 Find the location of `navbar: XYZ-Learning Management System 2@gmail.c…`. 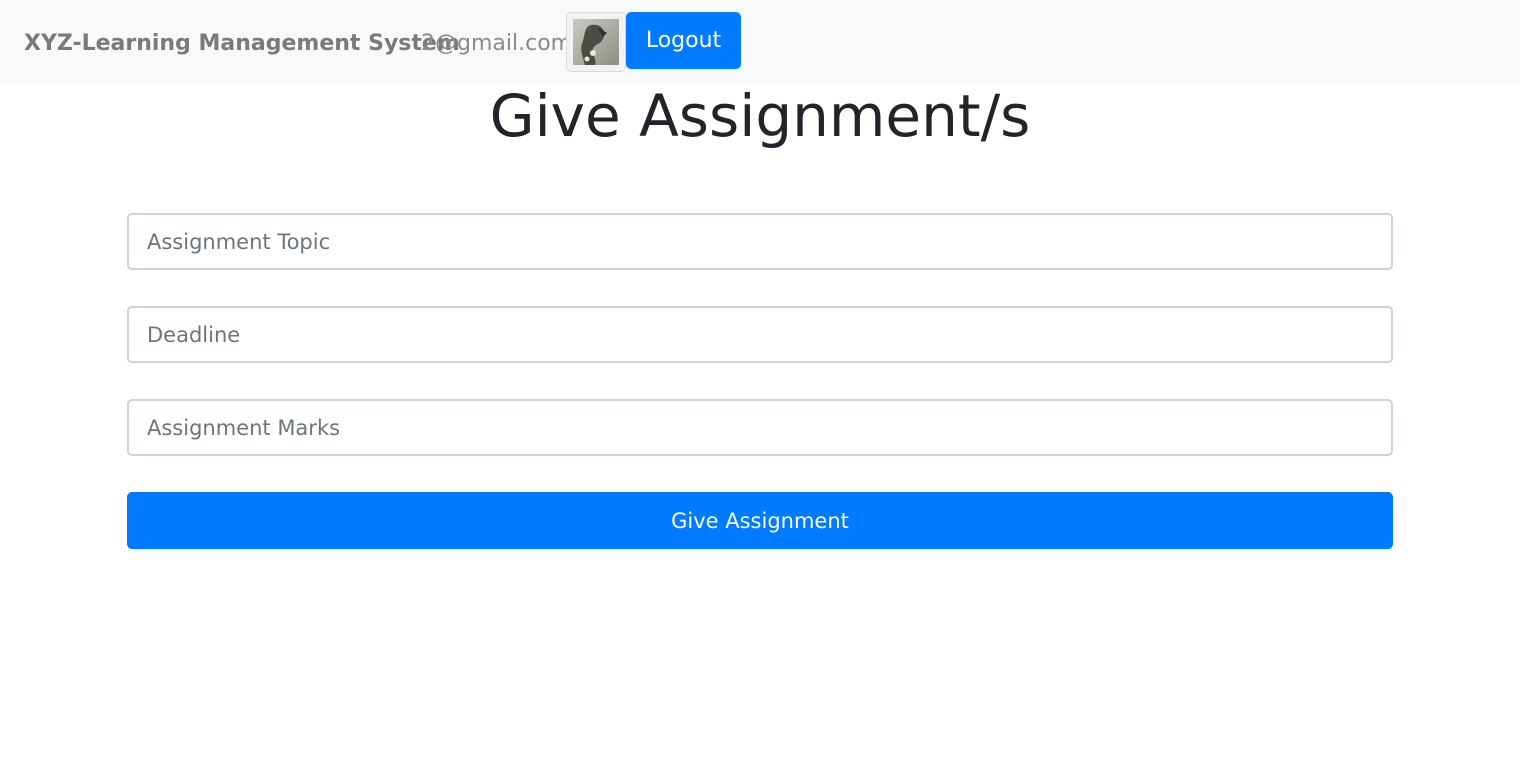

navbar: XYZ-Learning Management System 2@gmail.c… is located at coordinates (760, 42).